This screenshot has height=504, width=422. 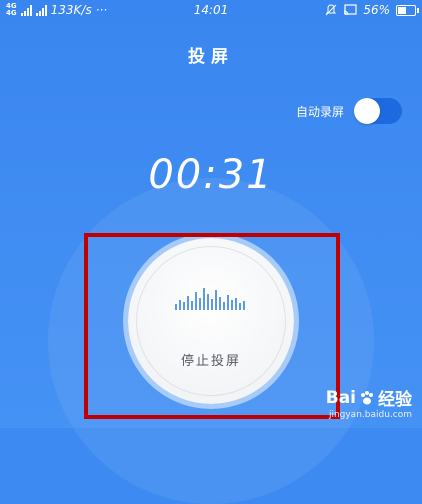 What do you see at coordinates (211, 57) in the screenshot?
I see `page-title: 投屏` at bounding box center [211, 57].